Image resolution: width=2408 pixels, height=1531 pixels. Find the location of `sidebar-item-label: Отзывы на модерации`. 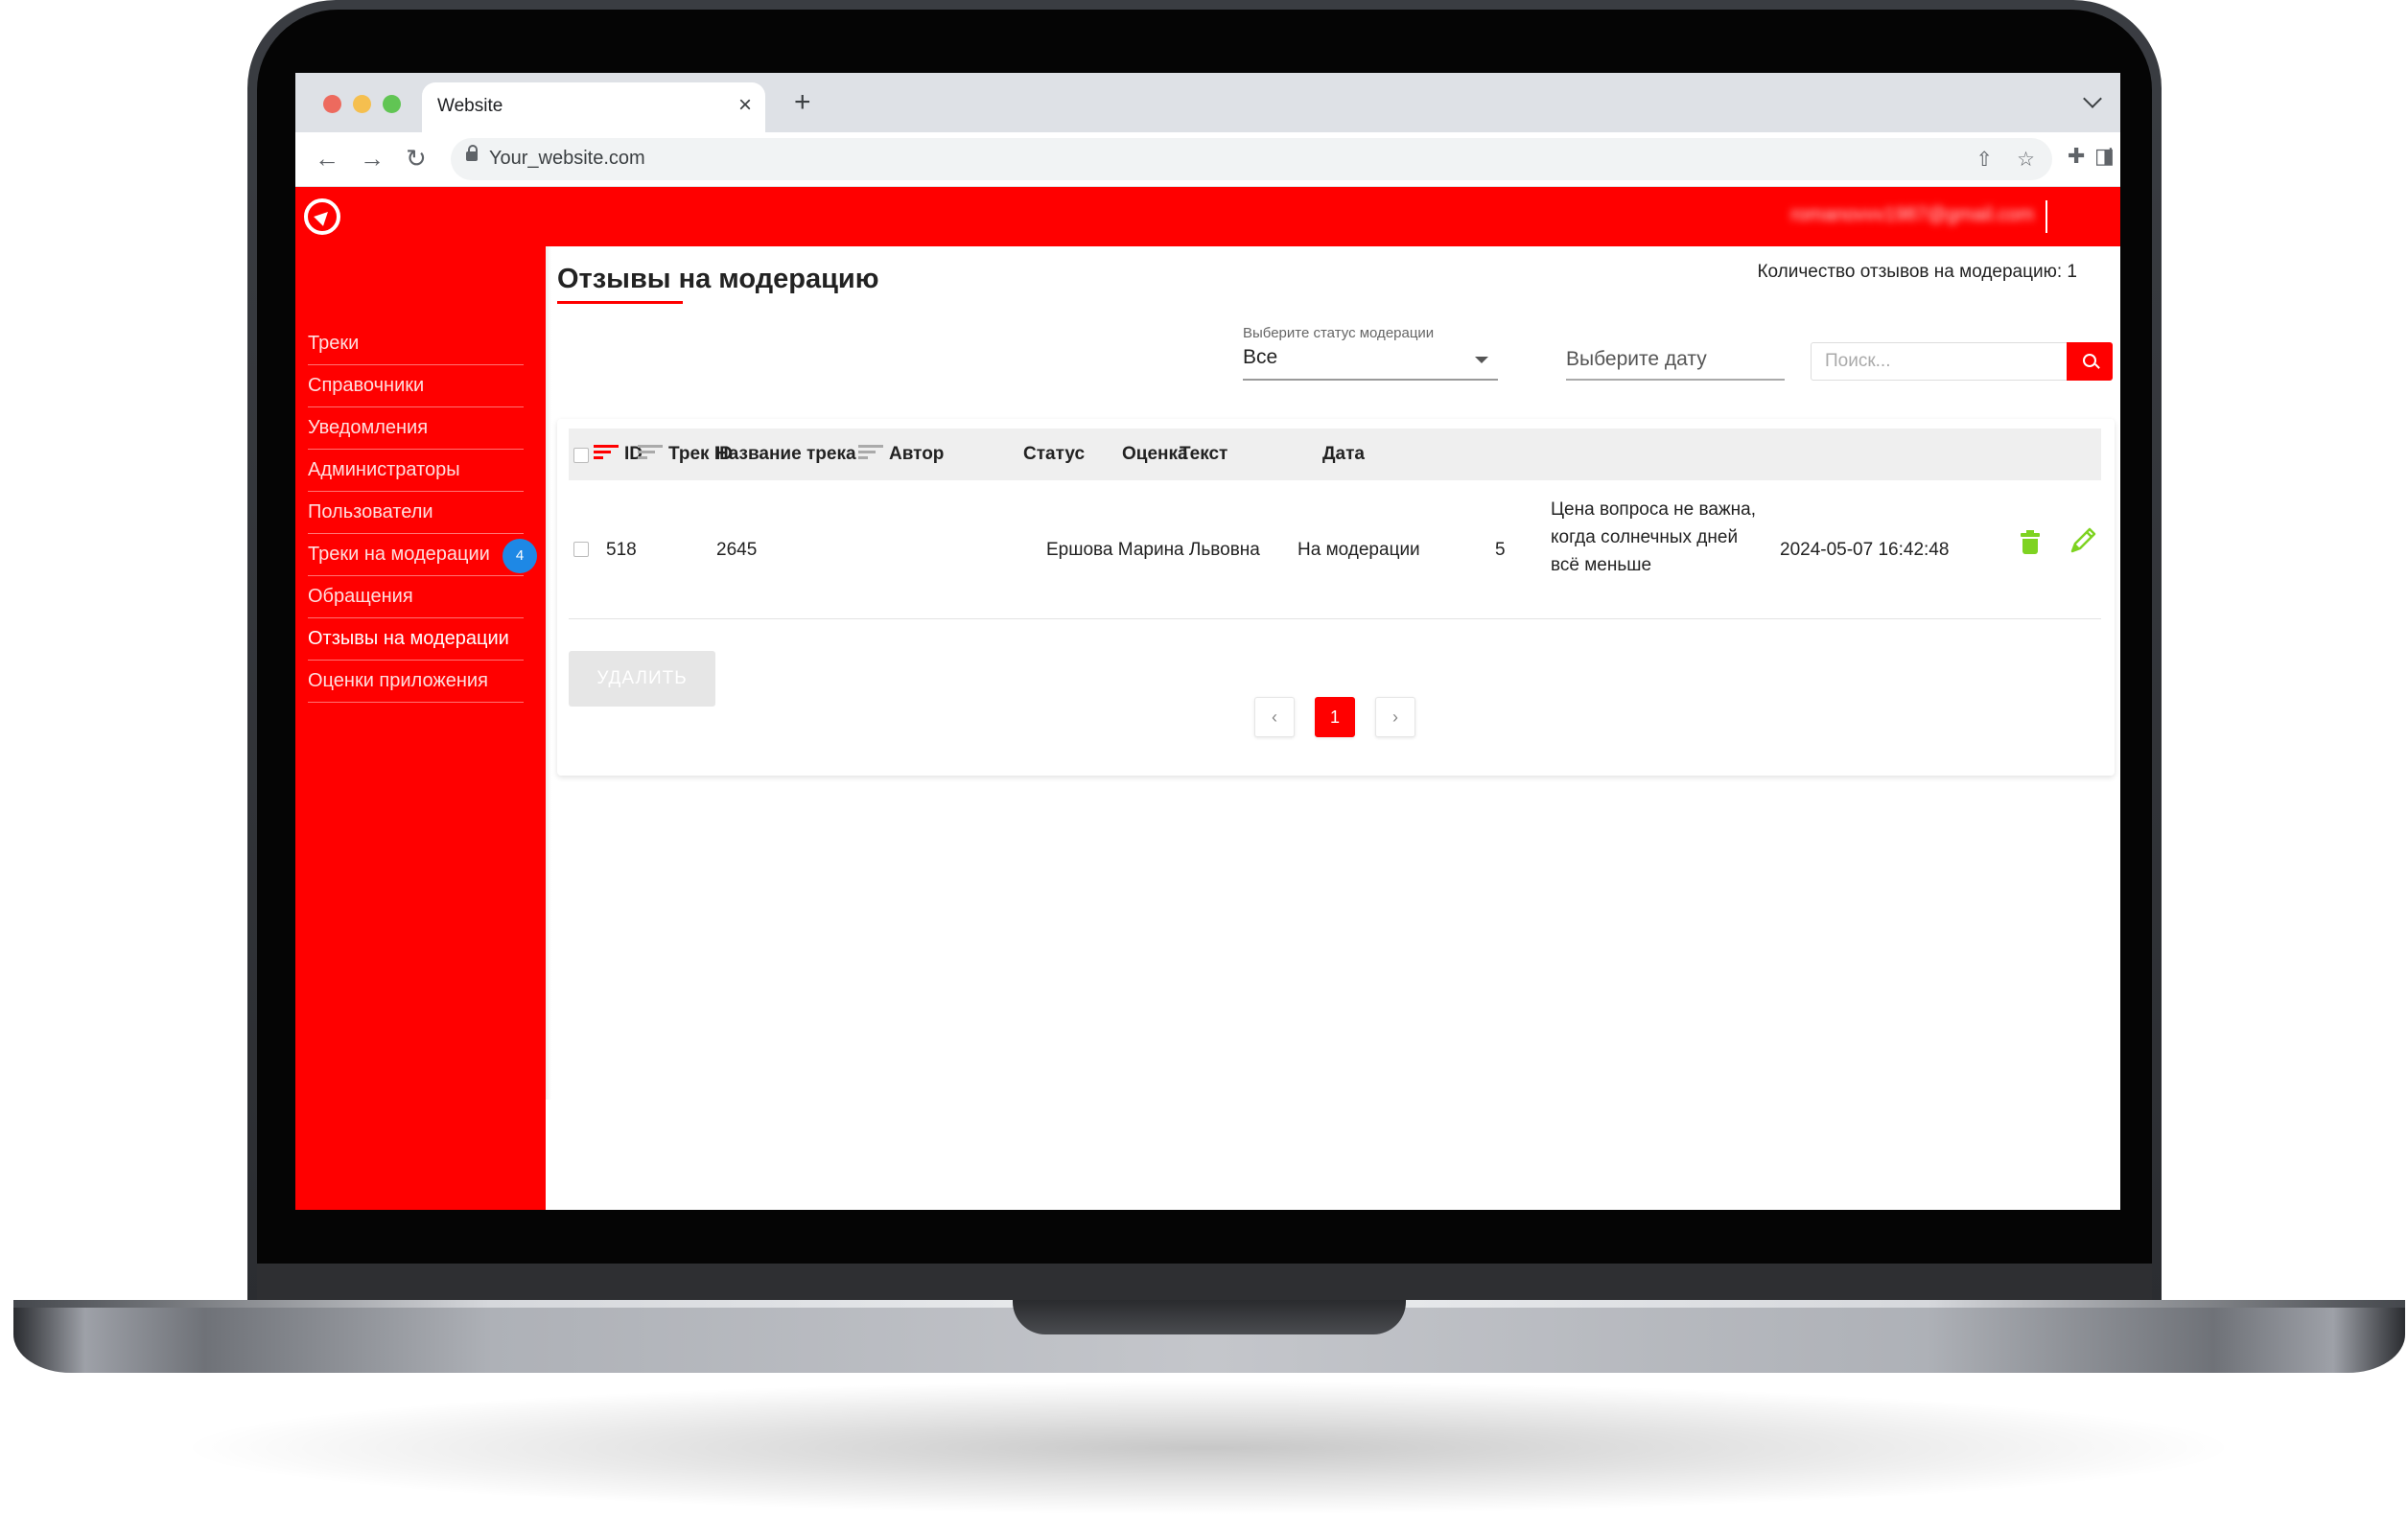

sidebar-item-label: Отзывы на модерации is located at coordinates (408, 638).